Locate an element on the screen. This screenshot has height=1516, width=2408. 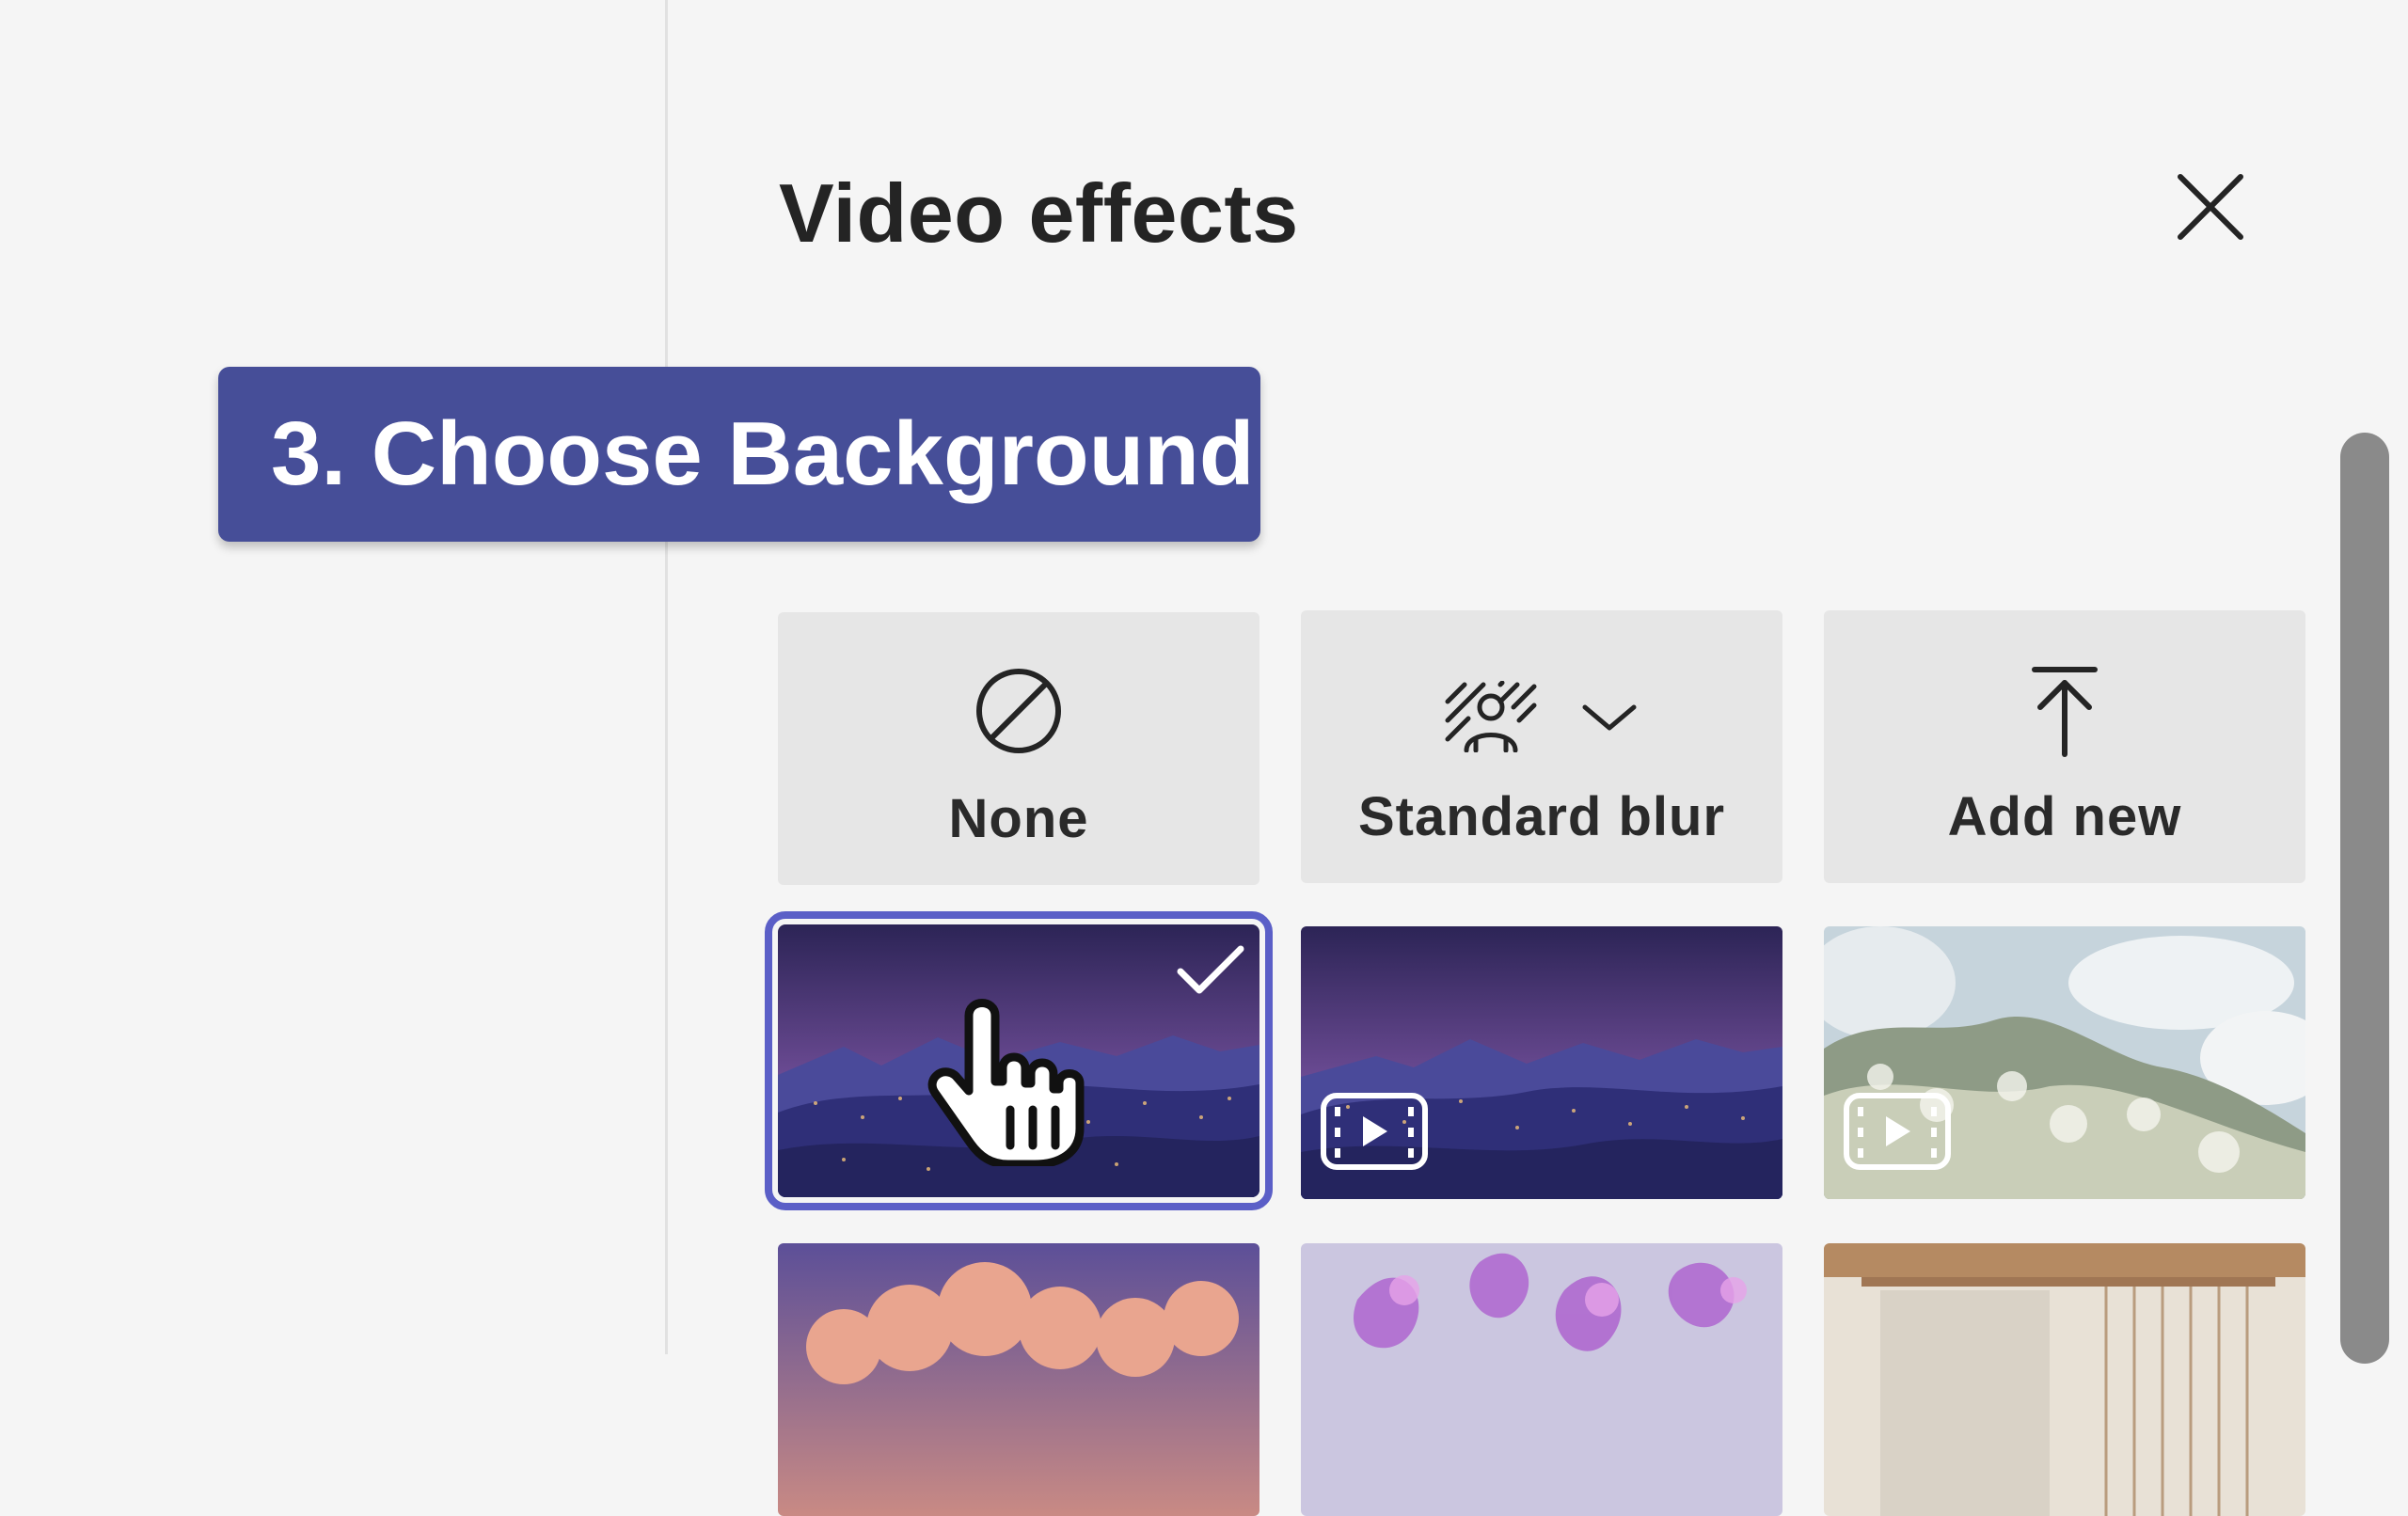
background-thumbnail-pink-clouds is located at coordinates (1019, 1379).